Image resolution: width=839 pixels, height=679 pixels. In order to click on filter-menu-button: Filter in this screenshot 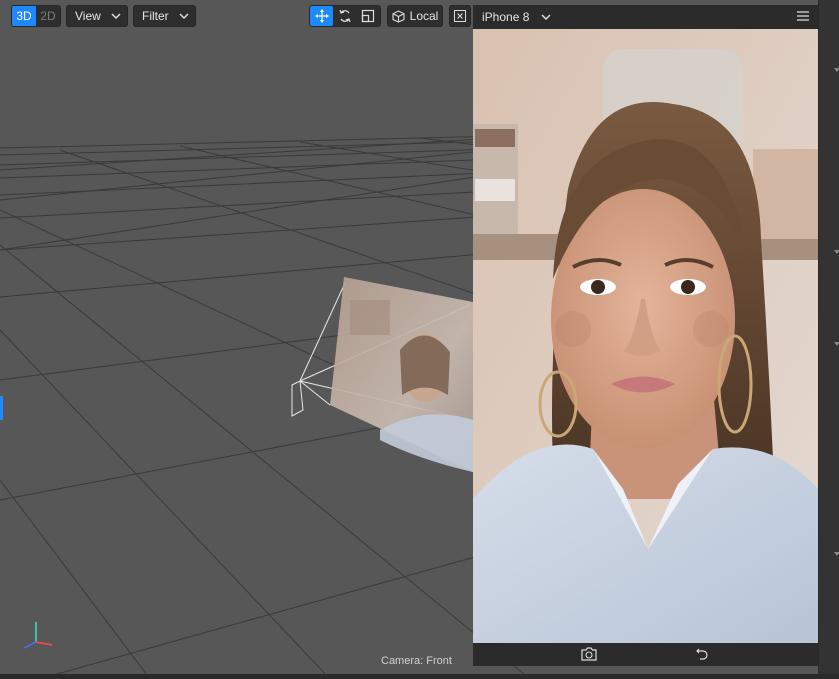, I will do `click(164, 16)`.